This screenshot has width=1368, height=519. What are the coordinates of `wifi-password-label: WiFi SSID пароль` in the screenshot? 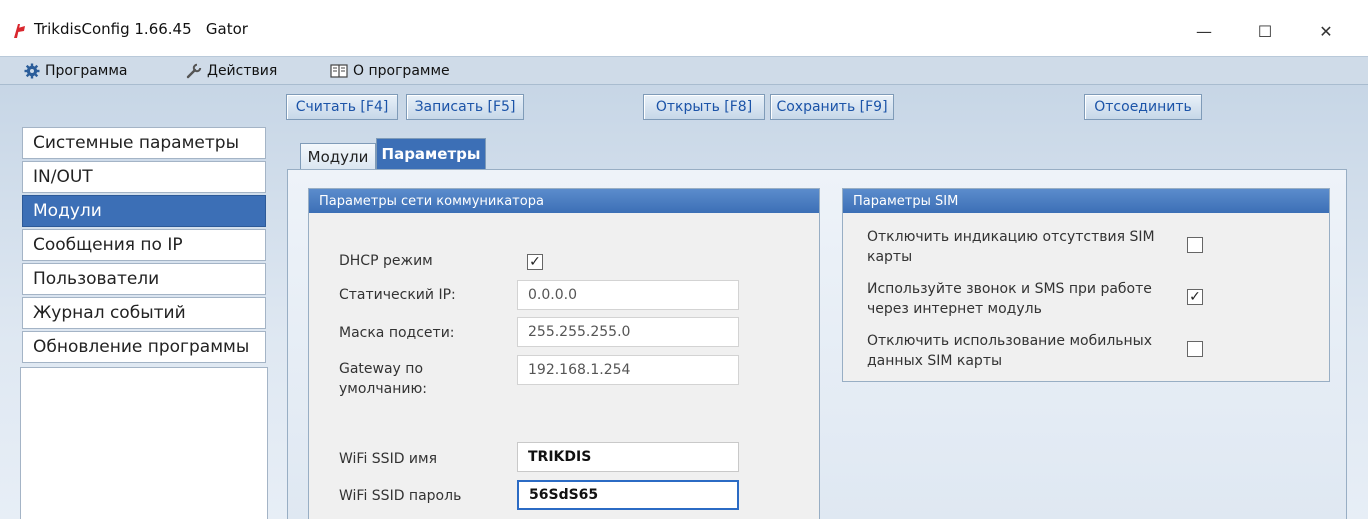 It's located at (400, 496).